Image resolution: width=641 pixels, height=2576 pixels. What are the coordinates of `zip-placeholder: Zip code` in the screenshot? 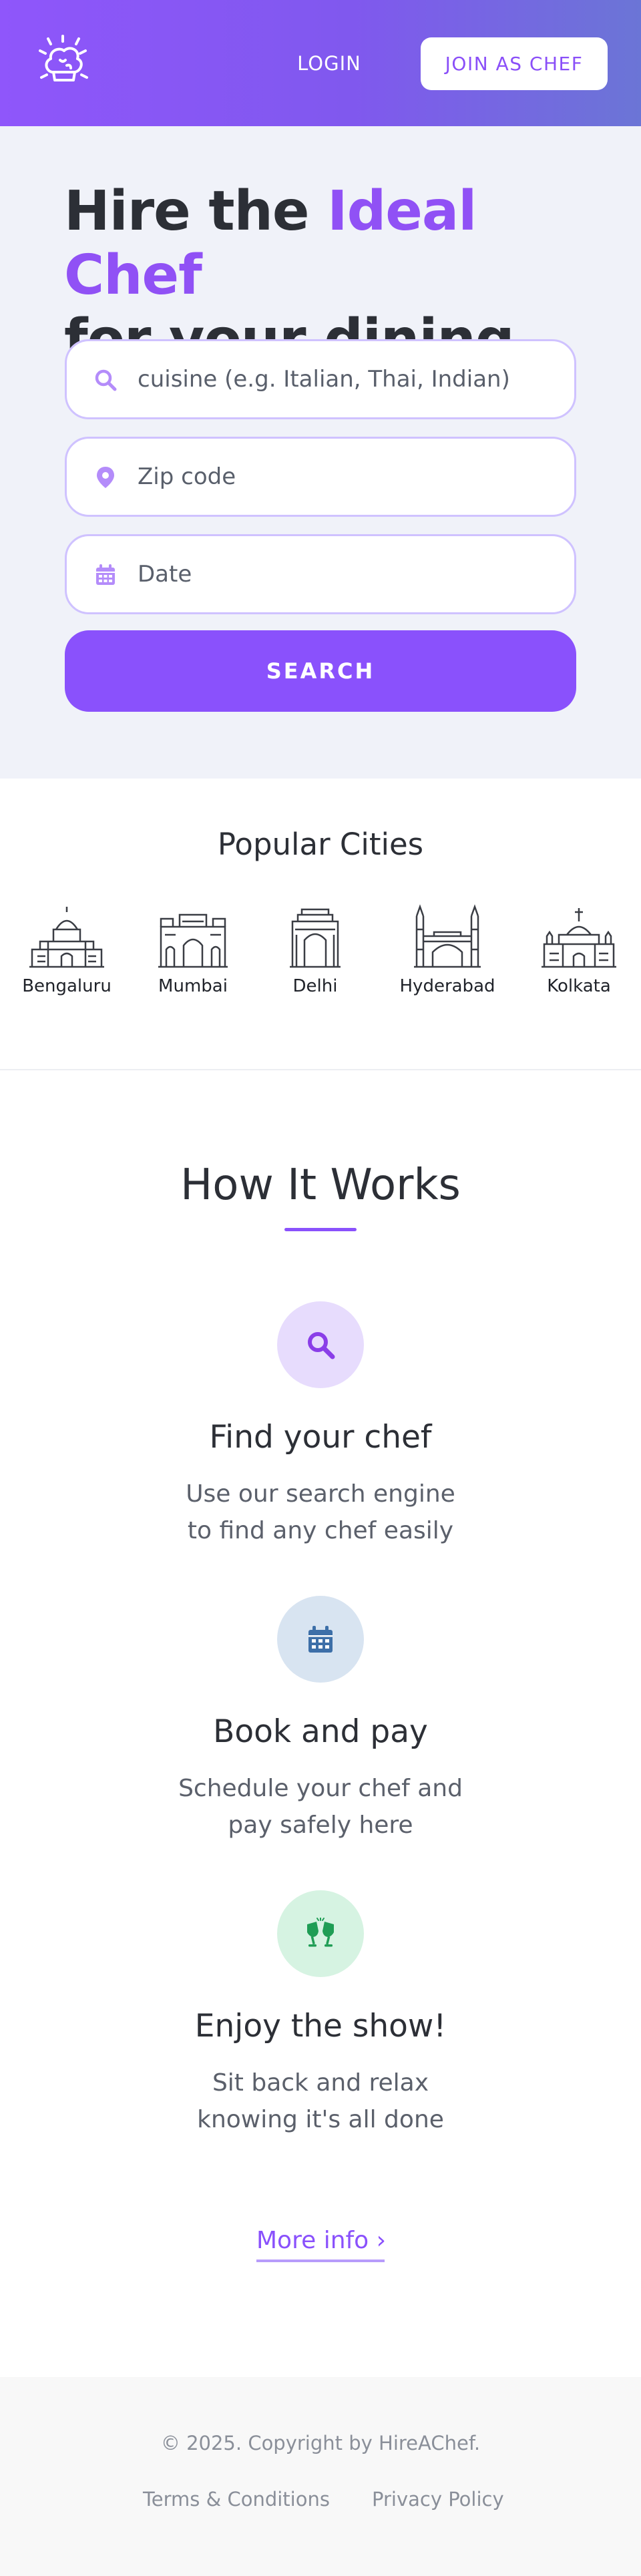 It's located at (187, 477).